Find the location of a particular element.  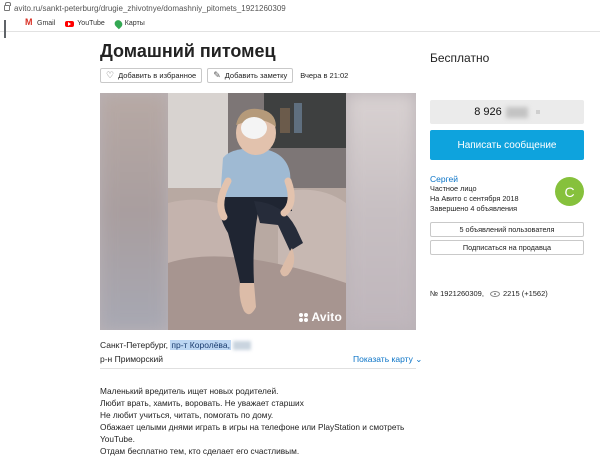

watermark-text: Avito is located at coordinates (326, 317).